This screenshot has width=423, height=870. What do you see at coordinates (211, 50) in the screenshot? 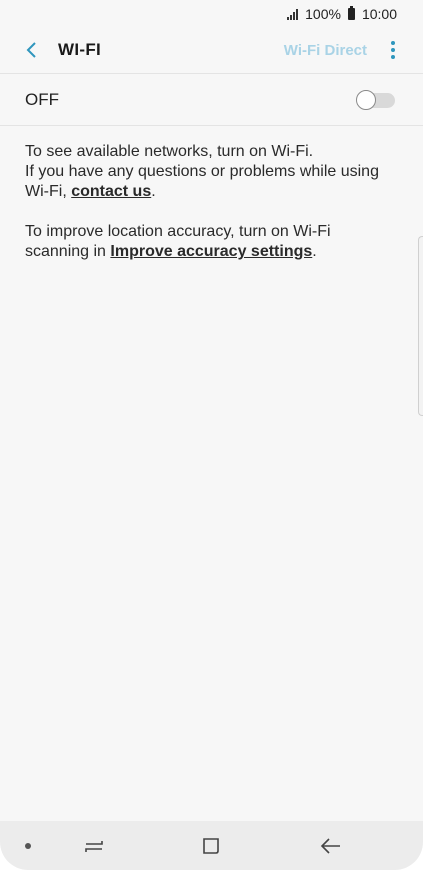
I see `app-bar: WI-FI Wi-Fi Direct` at bounding box center [211, 50].